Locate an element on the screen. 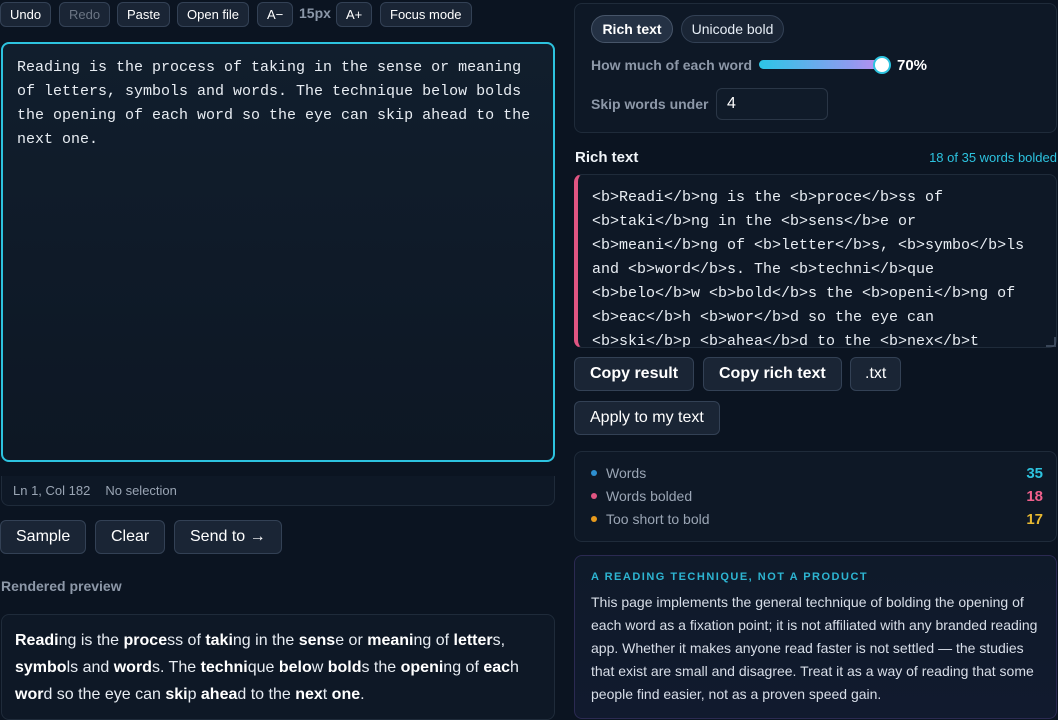 The image size is (1058, 720). stat-label: Too short to bold is located at coordinates (658, 519).